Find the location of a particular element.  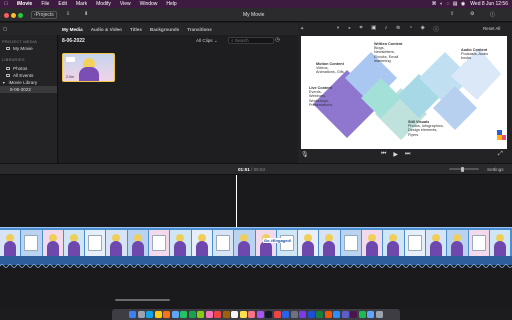

safari-icon is located at coordinates (150, 314).